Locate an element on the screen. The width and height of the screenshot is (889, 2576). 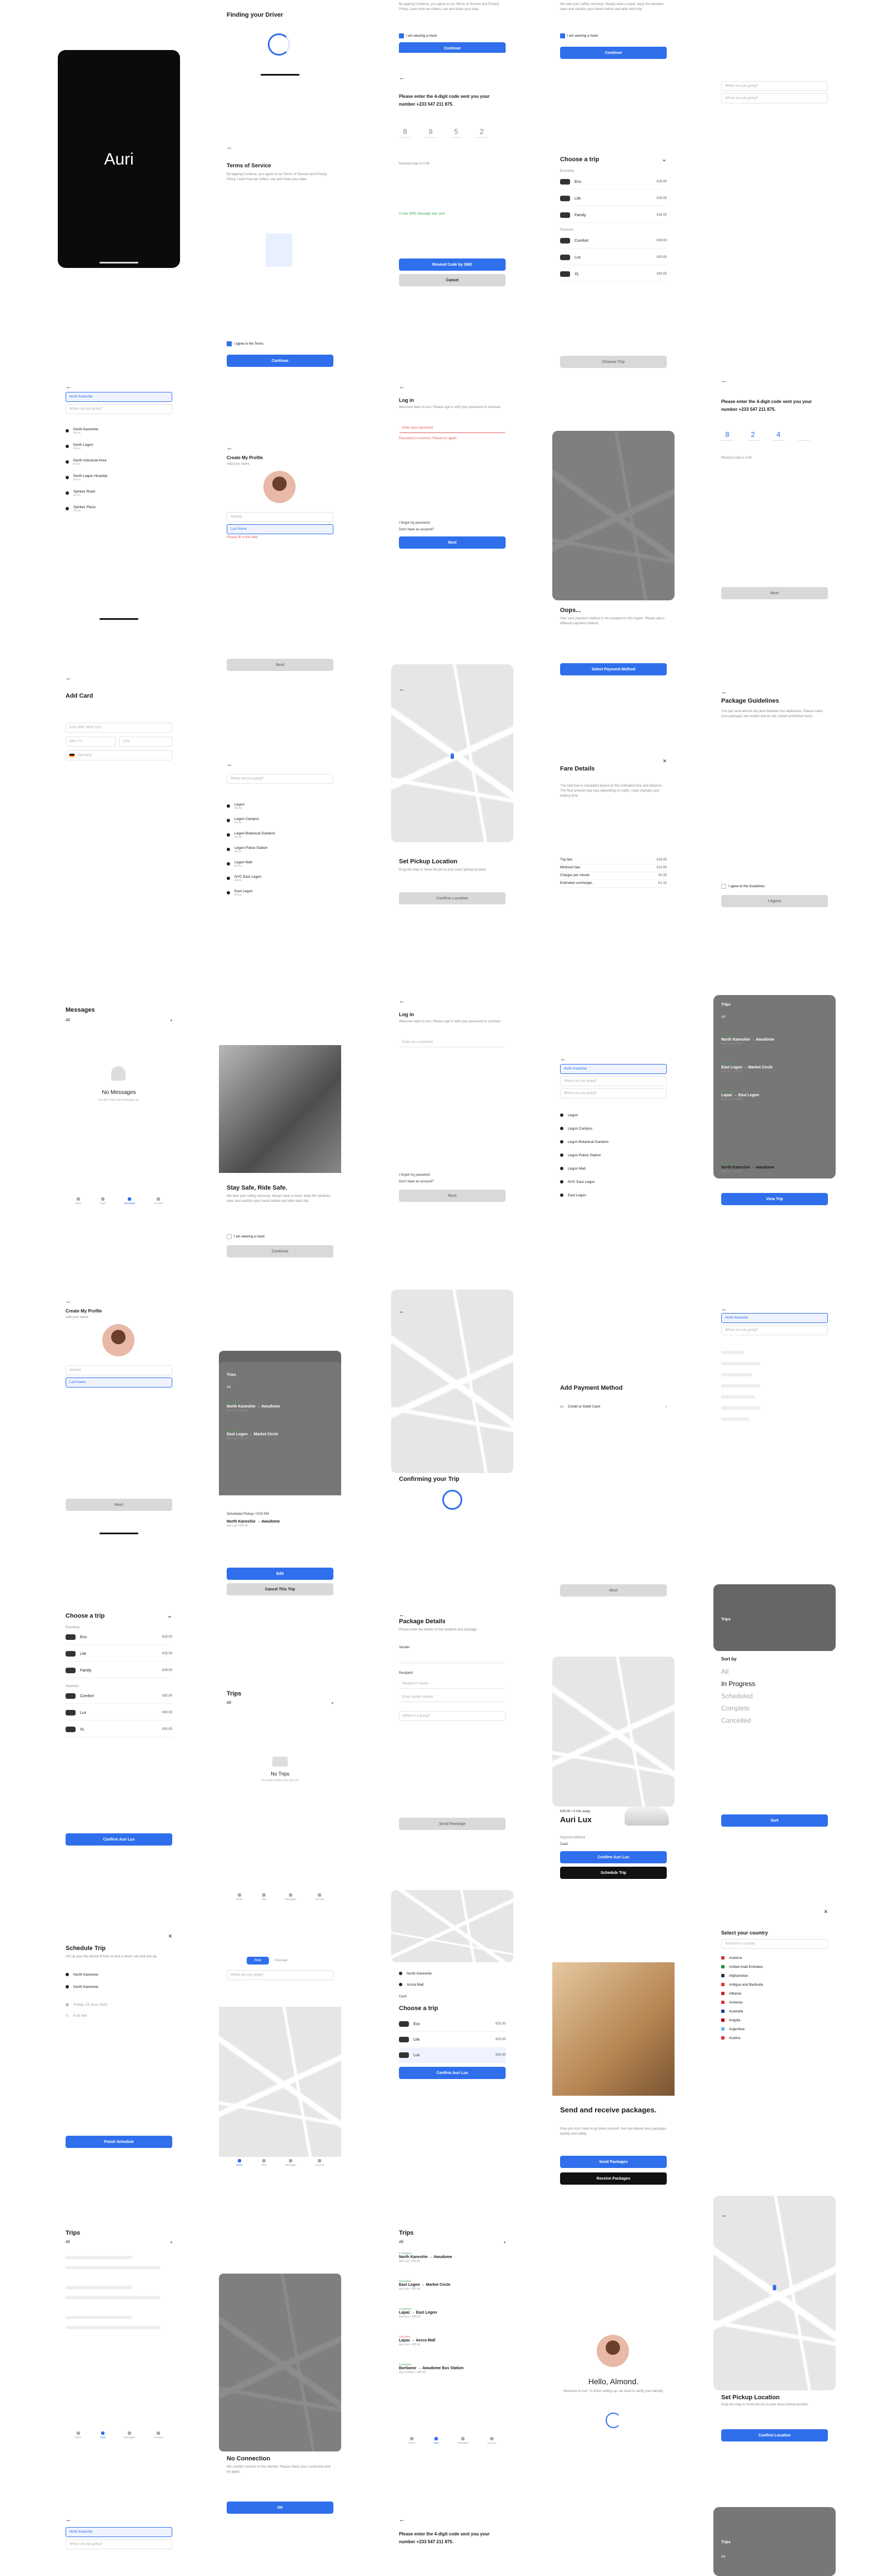
time-field: ◷ 4:00 PM is located at coordinates (119, 2016).